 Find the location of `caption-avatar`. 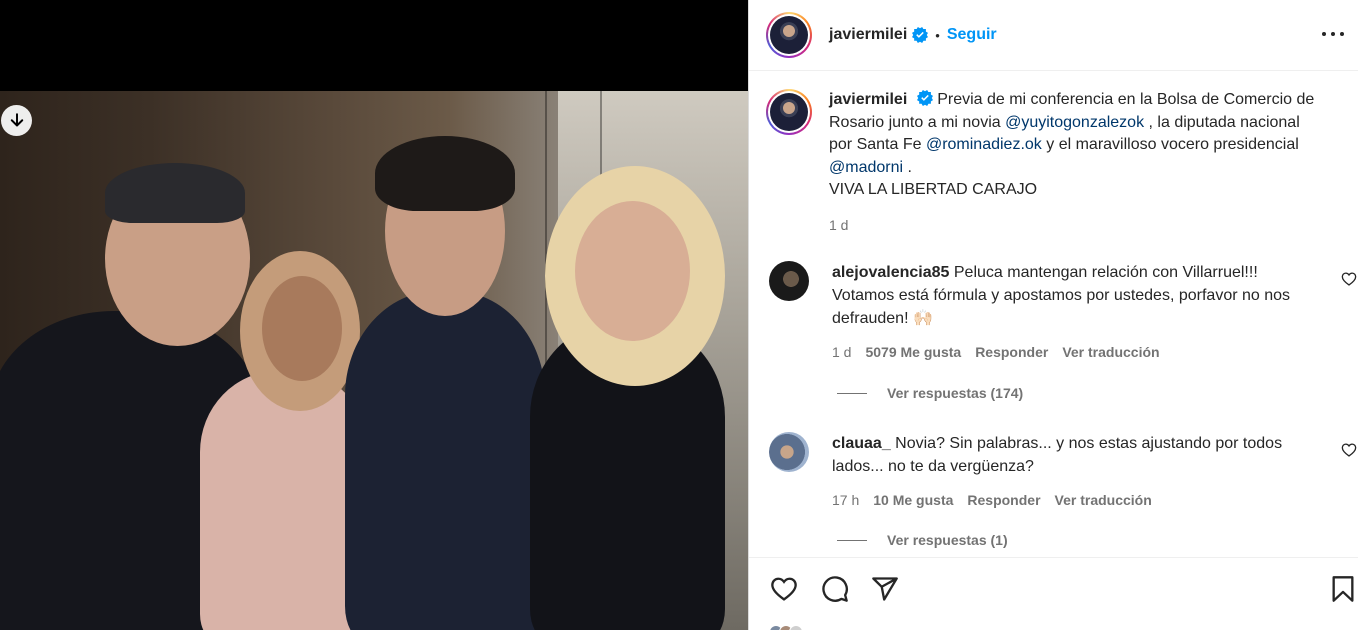

caption-avatar is located at coordinates (789, 112).